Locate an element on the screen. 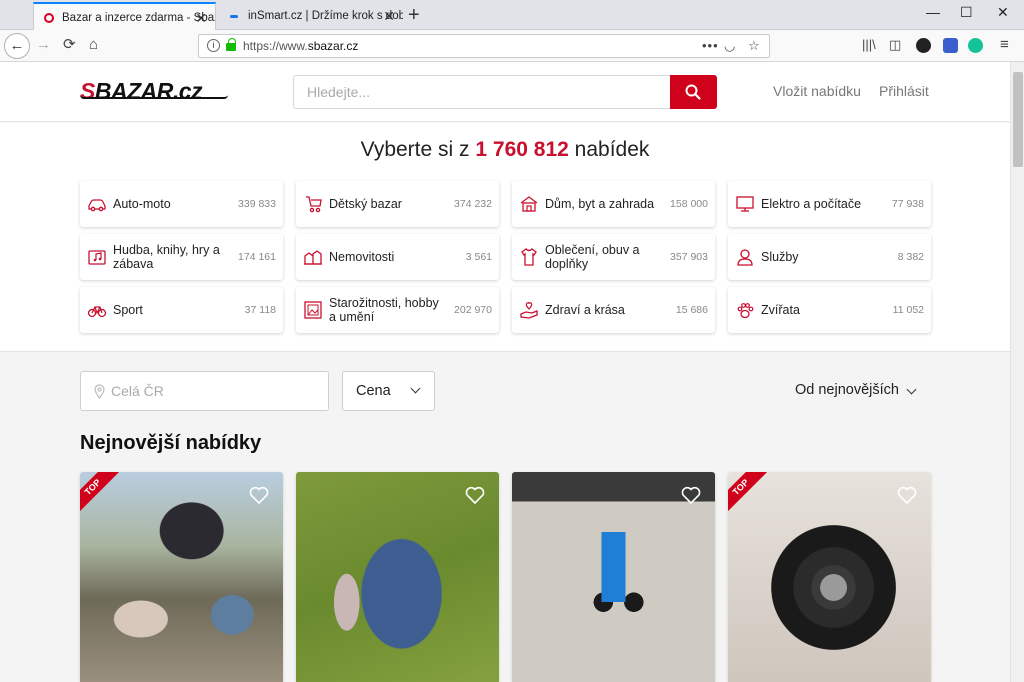  browser-tab-sbazar: Bazar a inzerce zdarma - Sbazar.cz ✕ is located at coordinates (124, 16).